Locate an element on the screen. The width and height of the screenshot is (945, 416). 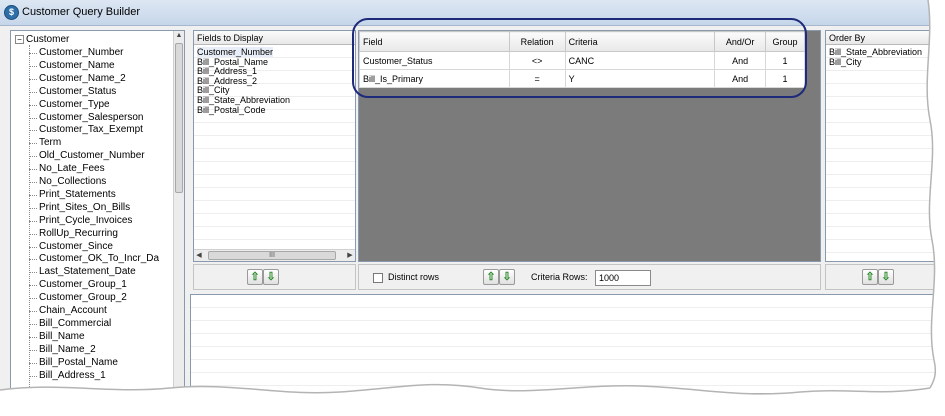
tree-item: No_Late_Fees is located at coordinates (67, 168).